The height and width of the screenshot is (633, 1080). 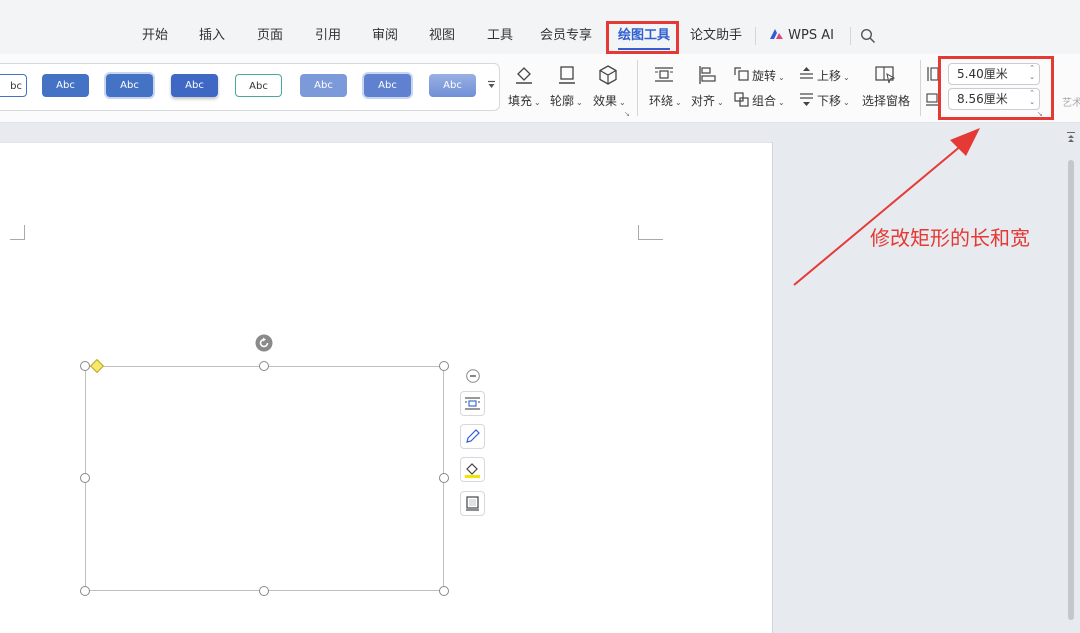 What do you see at coordinates (323, 85) in the screenshot?
I see `style-preset-6: Abc` at bounding box center [323, 85].